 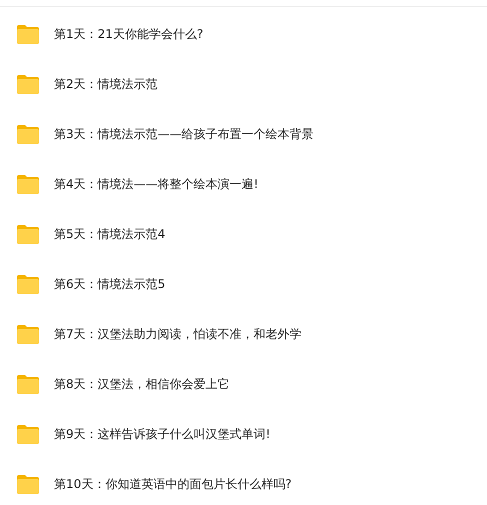 I want to click on folder-name: 第4天：情境法——将整个绘本演一遍!, so click(x=156, y=184).